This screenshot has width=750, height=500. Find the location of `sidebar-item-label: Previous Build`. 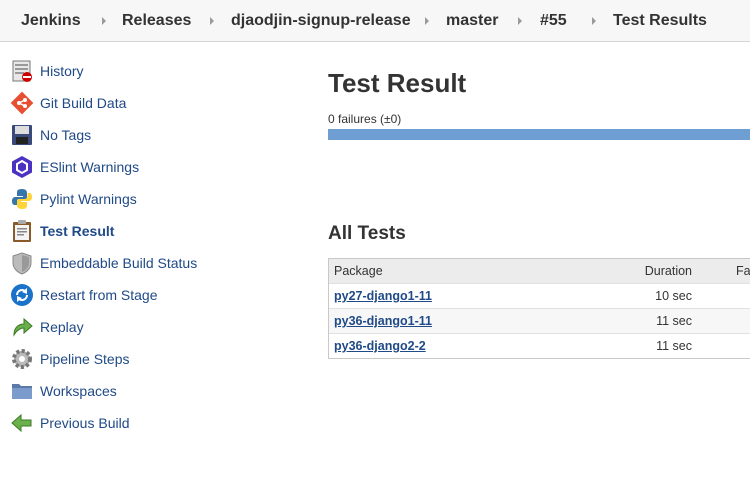

sidebar-item-label: Previous Build is located at coordinates (85, 423).